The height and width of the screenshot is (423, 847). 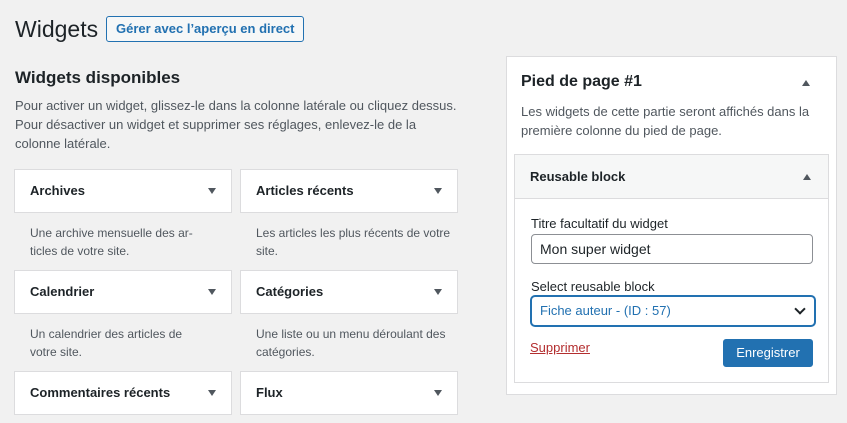 What do you see at coordinates (560, 347) in the screenshot?
I see `delete-link: Supprimer` at bounding box center [560, 347].